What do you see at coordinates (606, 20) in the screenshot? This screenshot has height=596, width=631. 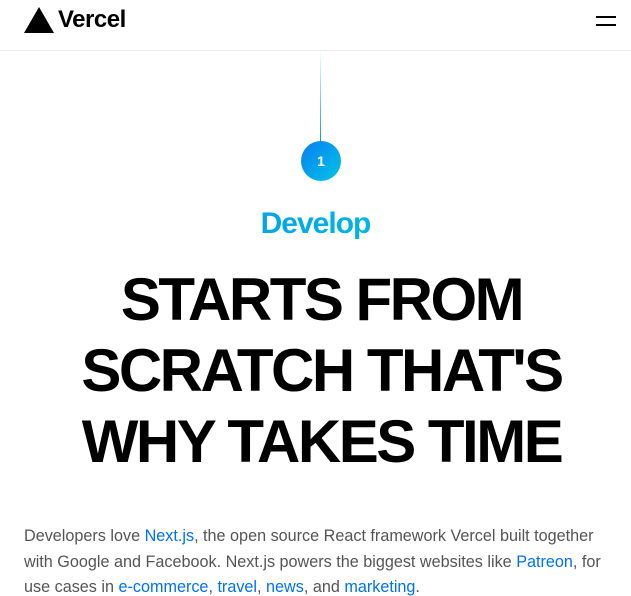 I see `hamburger-menu-icon` at bounding box center [606, 20].